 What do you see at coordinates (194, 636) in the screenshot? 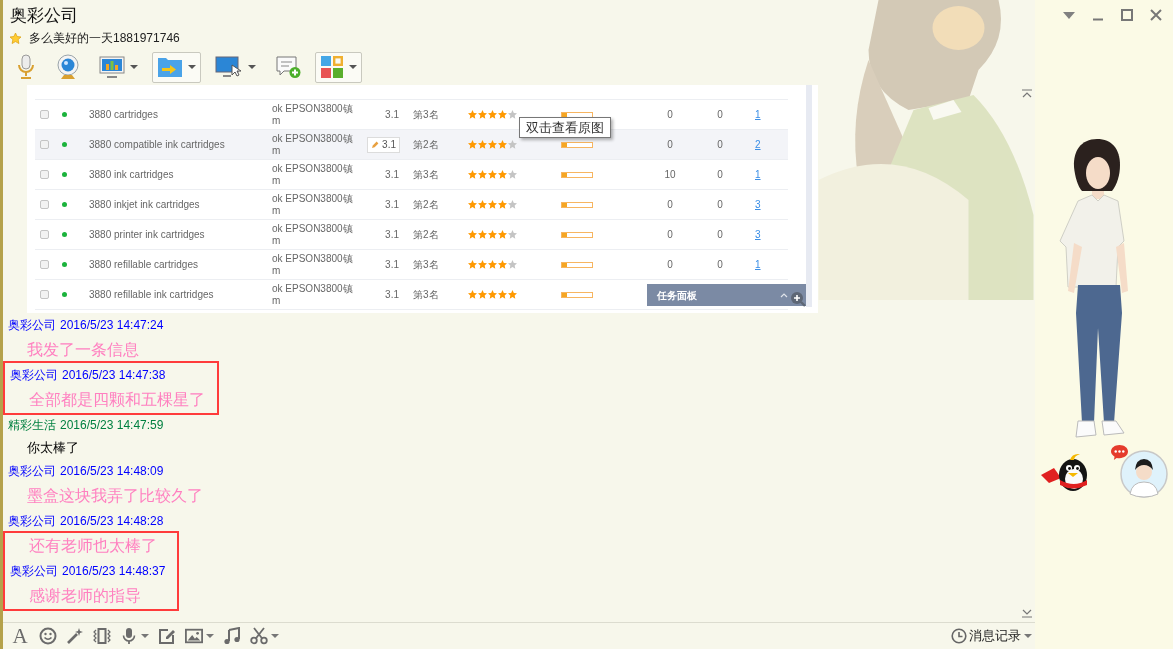
I see `picture-icon` at bounding box center [194, 636].